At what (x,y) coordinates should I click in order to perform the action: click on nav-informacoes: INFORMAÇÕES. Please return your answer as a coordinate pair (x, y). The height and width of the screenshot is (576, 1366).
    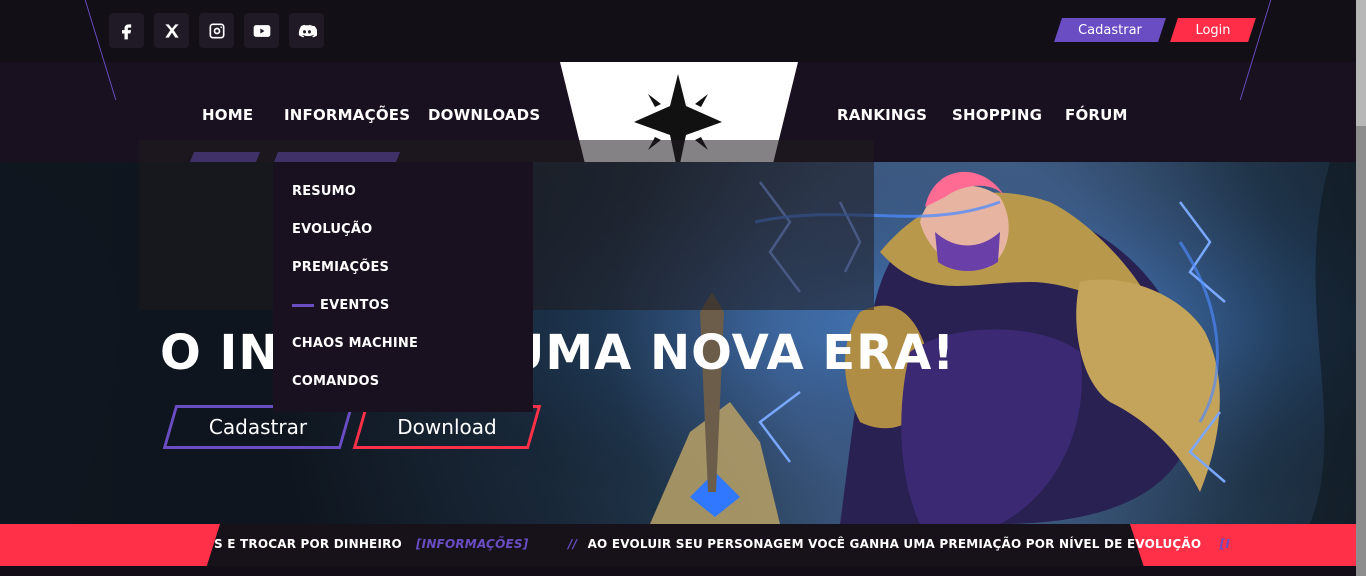
    Looking at the image, I should click on (347, 115).